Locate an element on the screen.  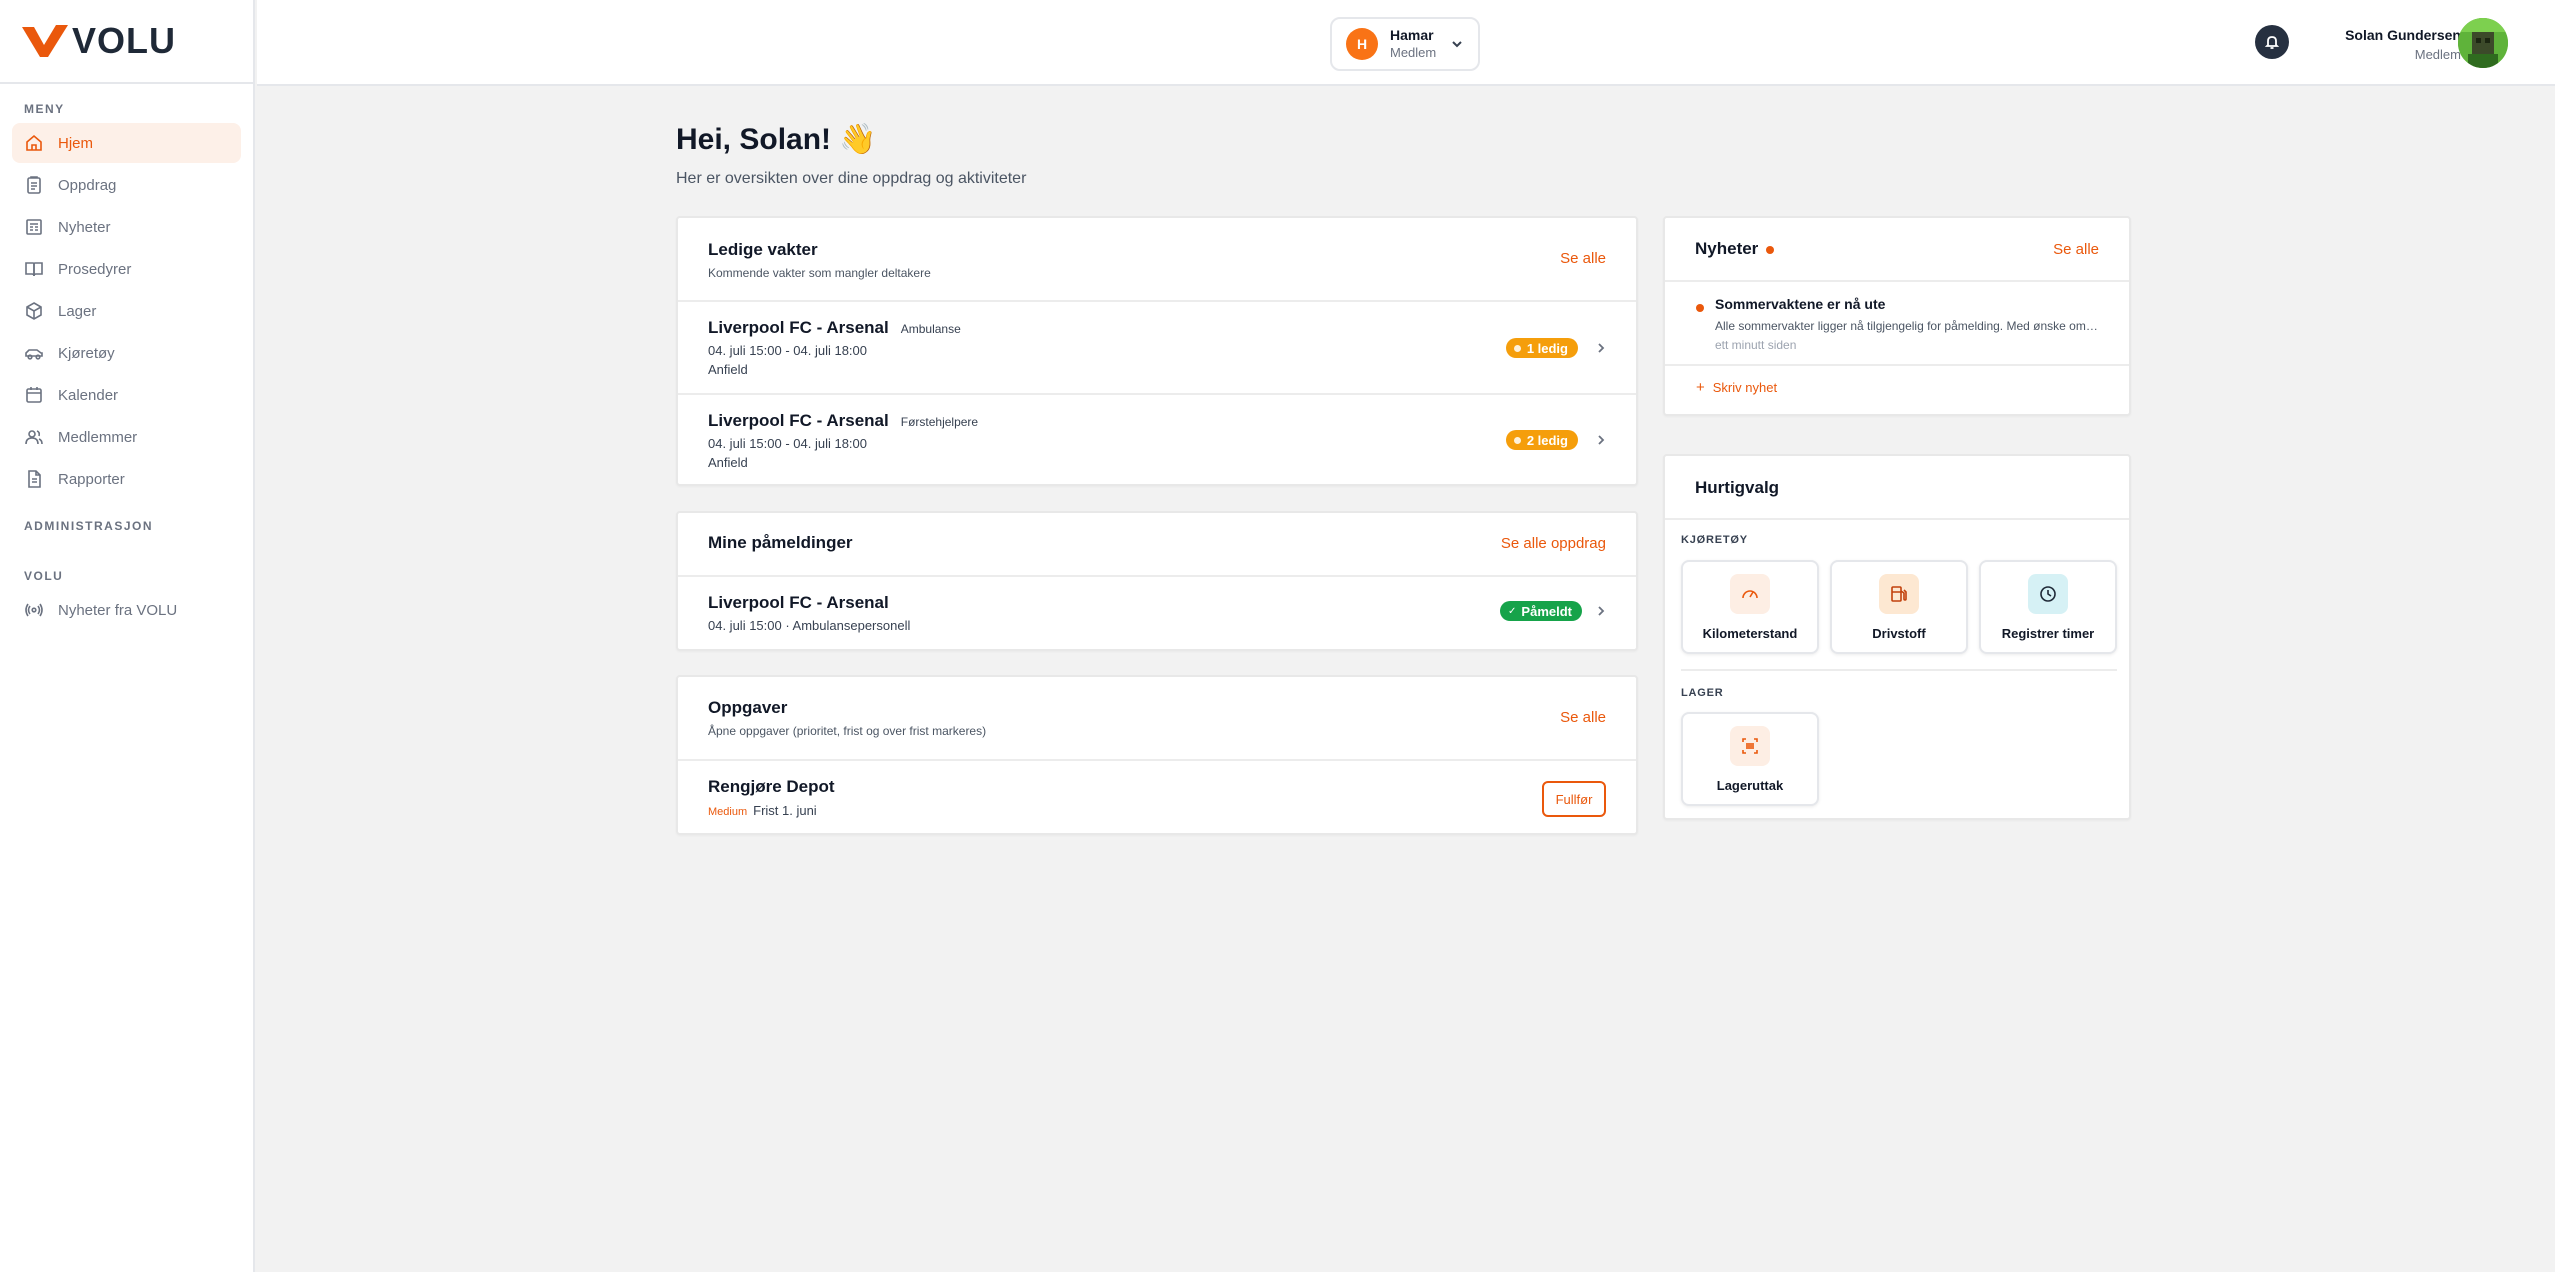
see-all-shifts-link: Se alle is located at coordinates (1583, 258).